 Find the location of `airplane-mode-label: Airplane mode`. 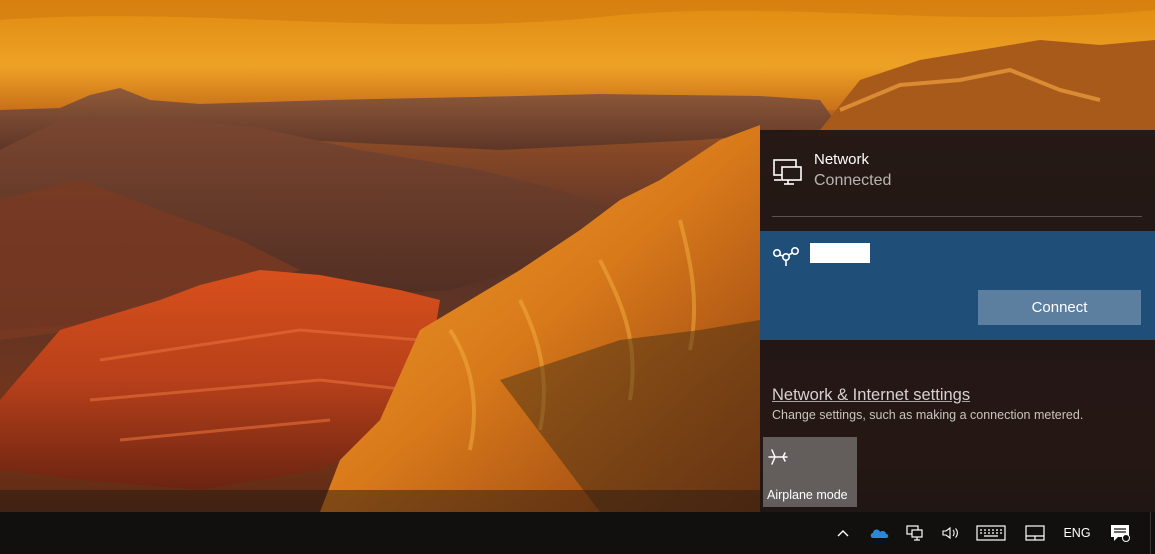

airplane-mode-label: Airplane mode is located at coordinates (807, 495).